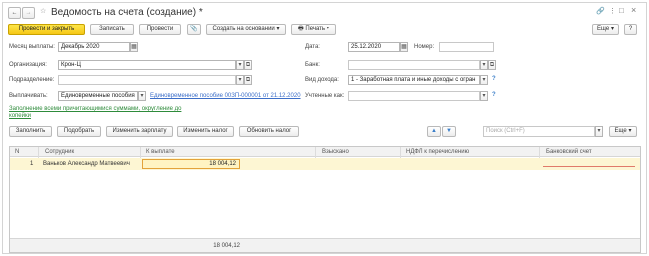 The height and width of the screenshot is (256, 649). What do you see at coordinates (599, 131) in the screenshot?
I see `search-dropdown-icon: ▾` at bounding box center [599, 131].